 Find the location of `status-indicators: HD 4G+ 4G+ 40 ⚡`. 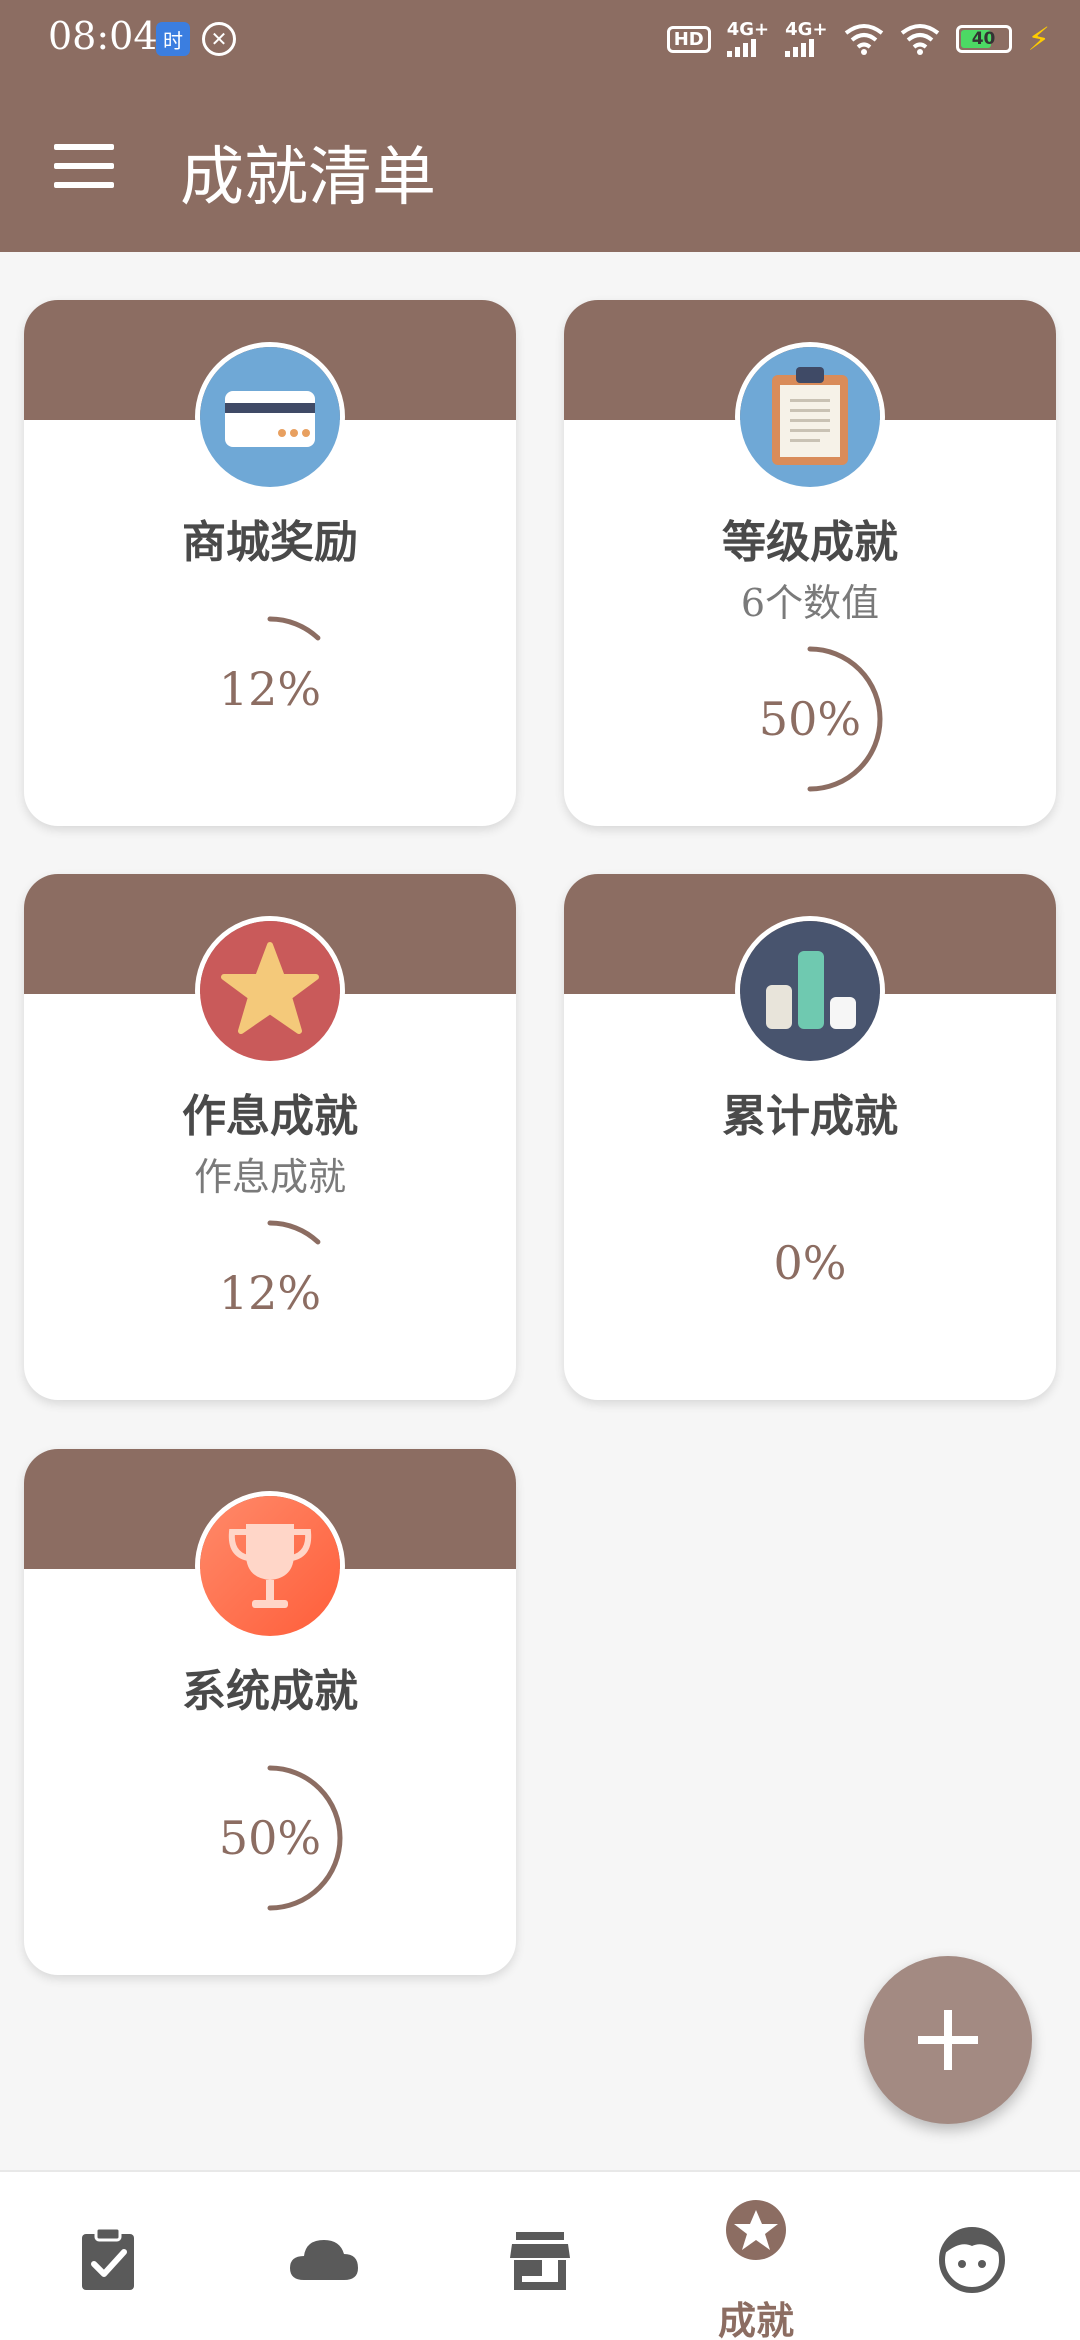

status-indicators: HD 4G+ 4G+ 40 ⚡ is located at coordinates (858, 38).